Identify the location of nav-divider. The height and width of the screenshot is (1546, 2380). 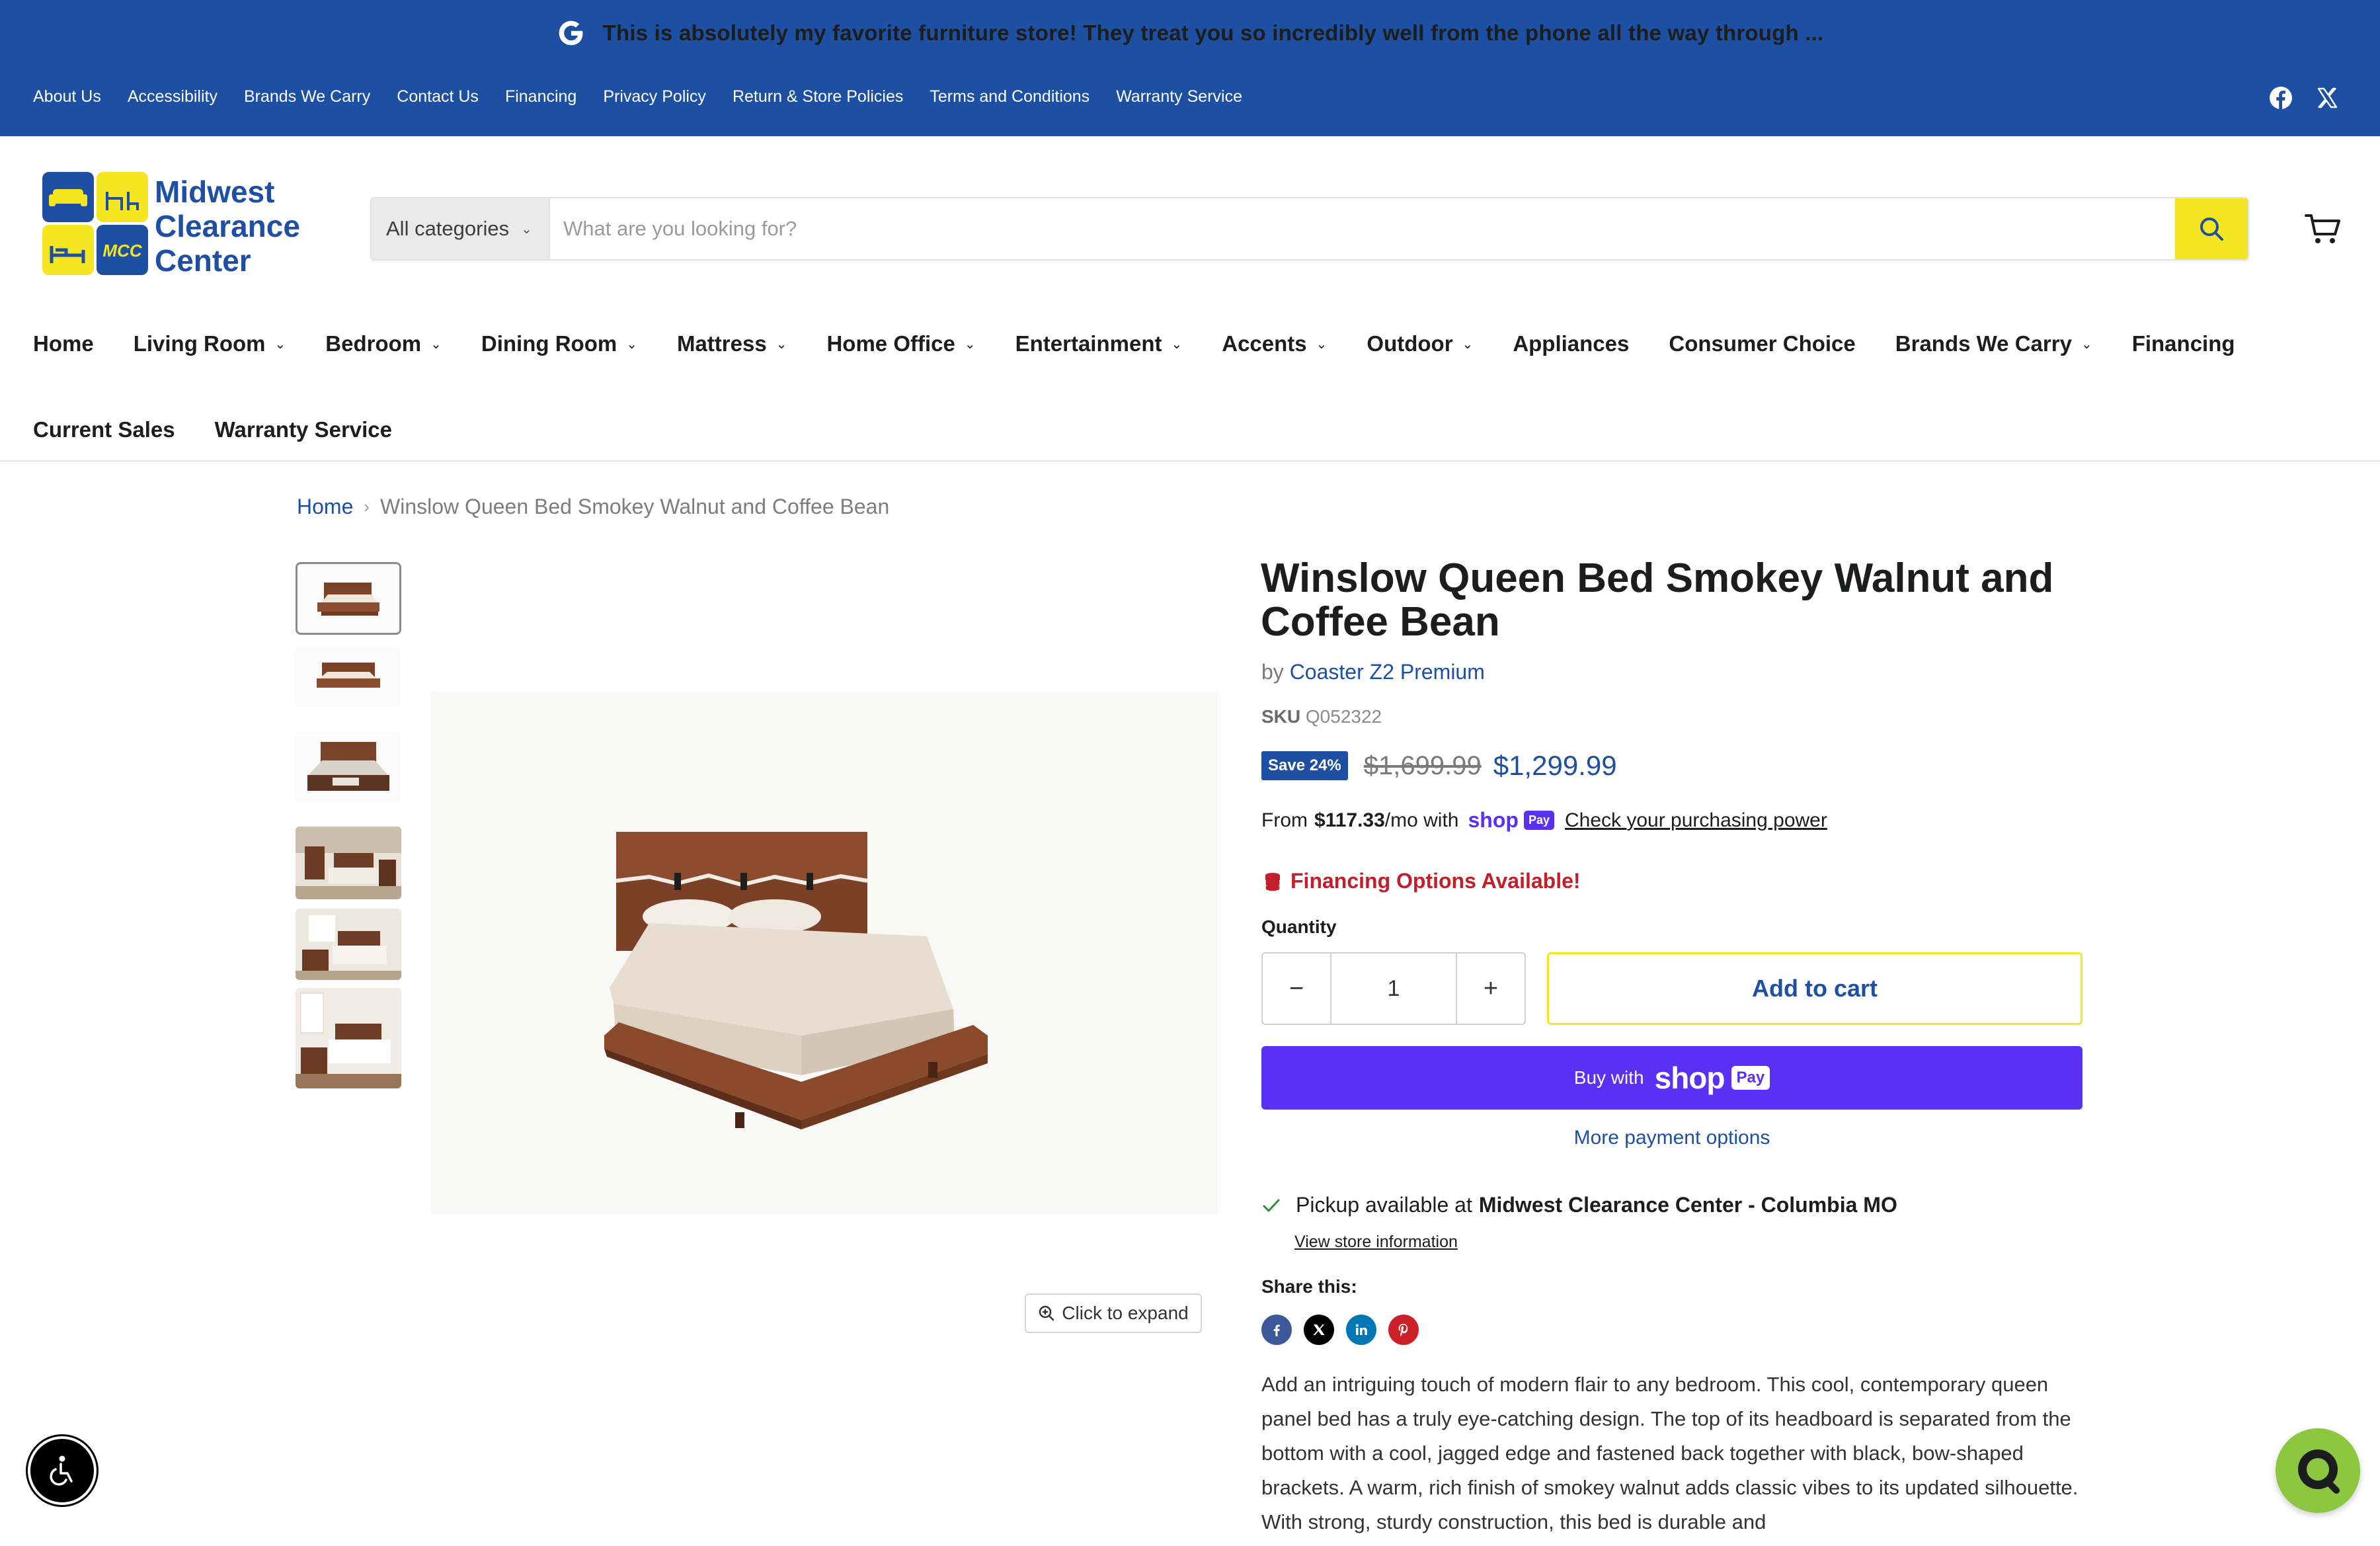
(1190, 461).